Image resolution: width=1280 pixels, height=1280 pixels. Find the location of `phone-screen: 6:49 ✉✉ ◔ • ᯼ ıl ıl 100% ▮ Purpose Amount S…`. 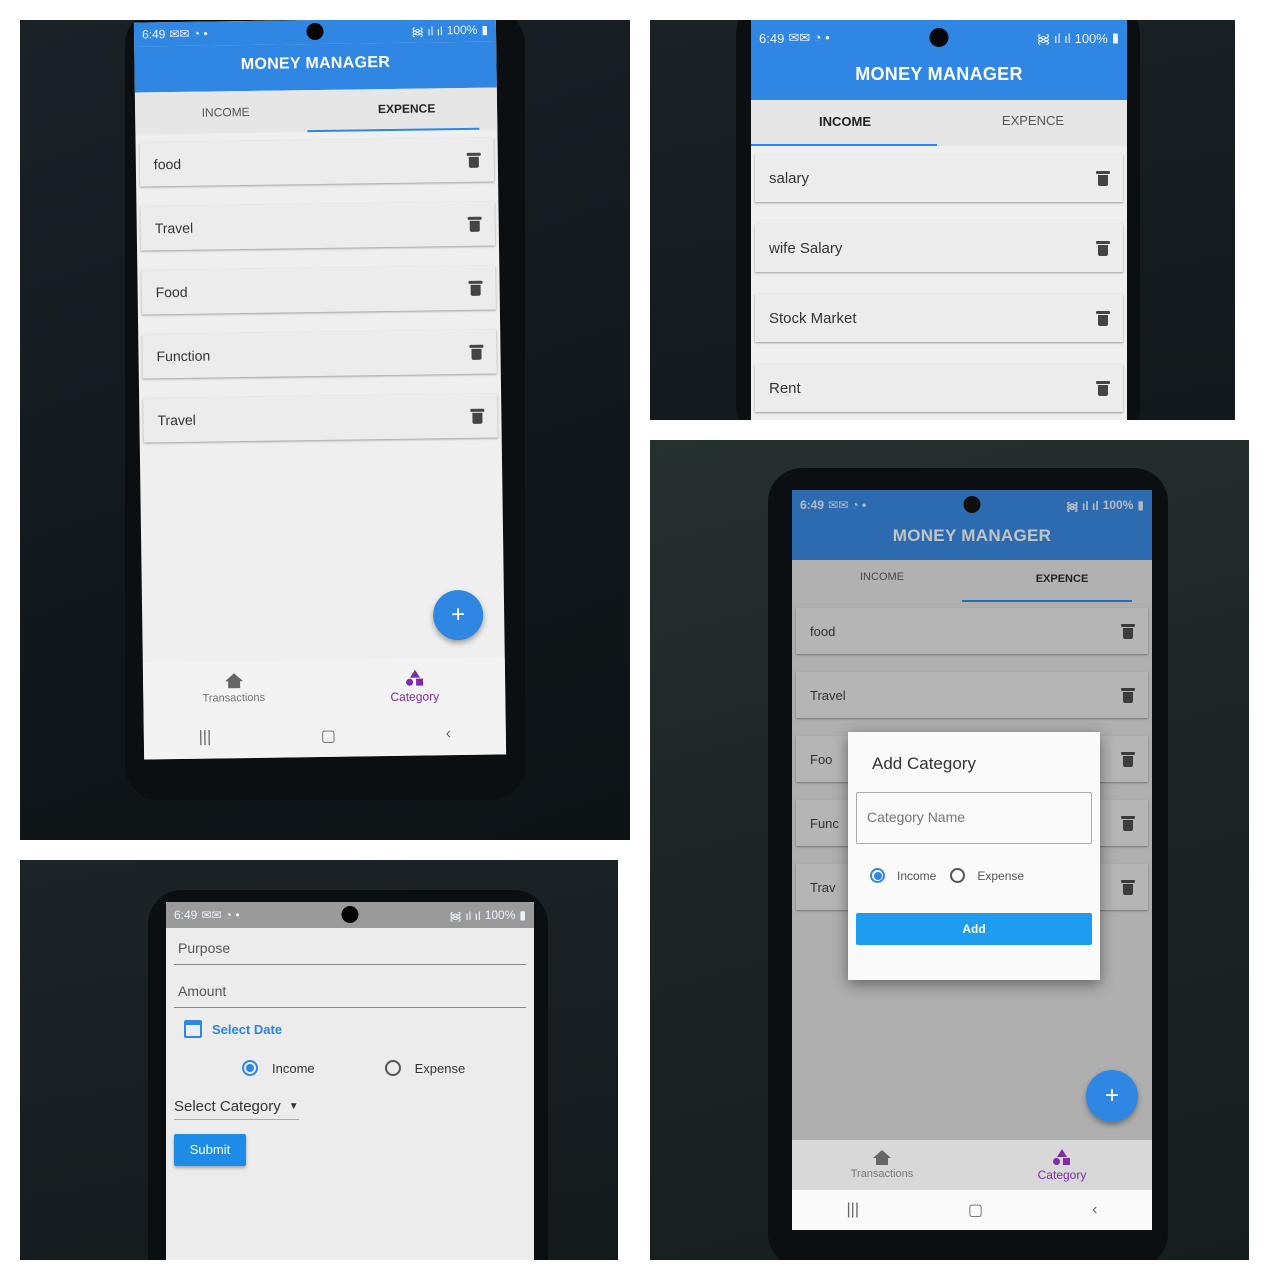

phone-screen: 6:49 ✉✉ ◔ • ᯼ ıl ıl 100% ▮ Purpose Amount S… is located at coordinates (350, 1081).